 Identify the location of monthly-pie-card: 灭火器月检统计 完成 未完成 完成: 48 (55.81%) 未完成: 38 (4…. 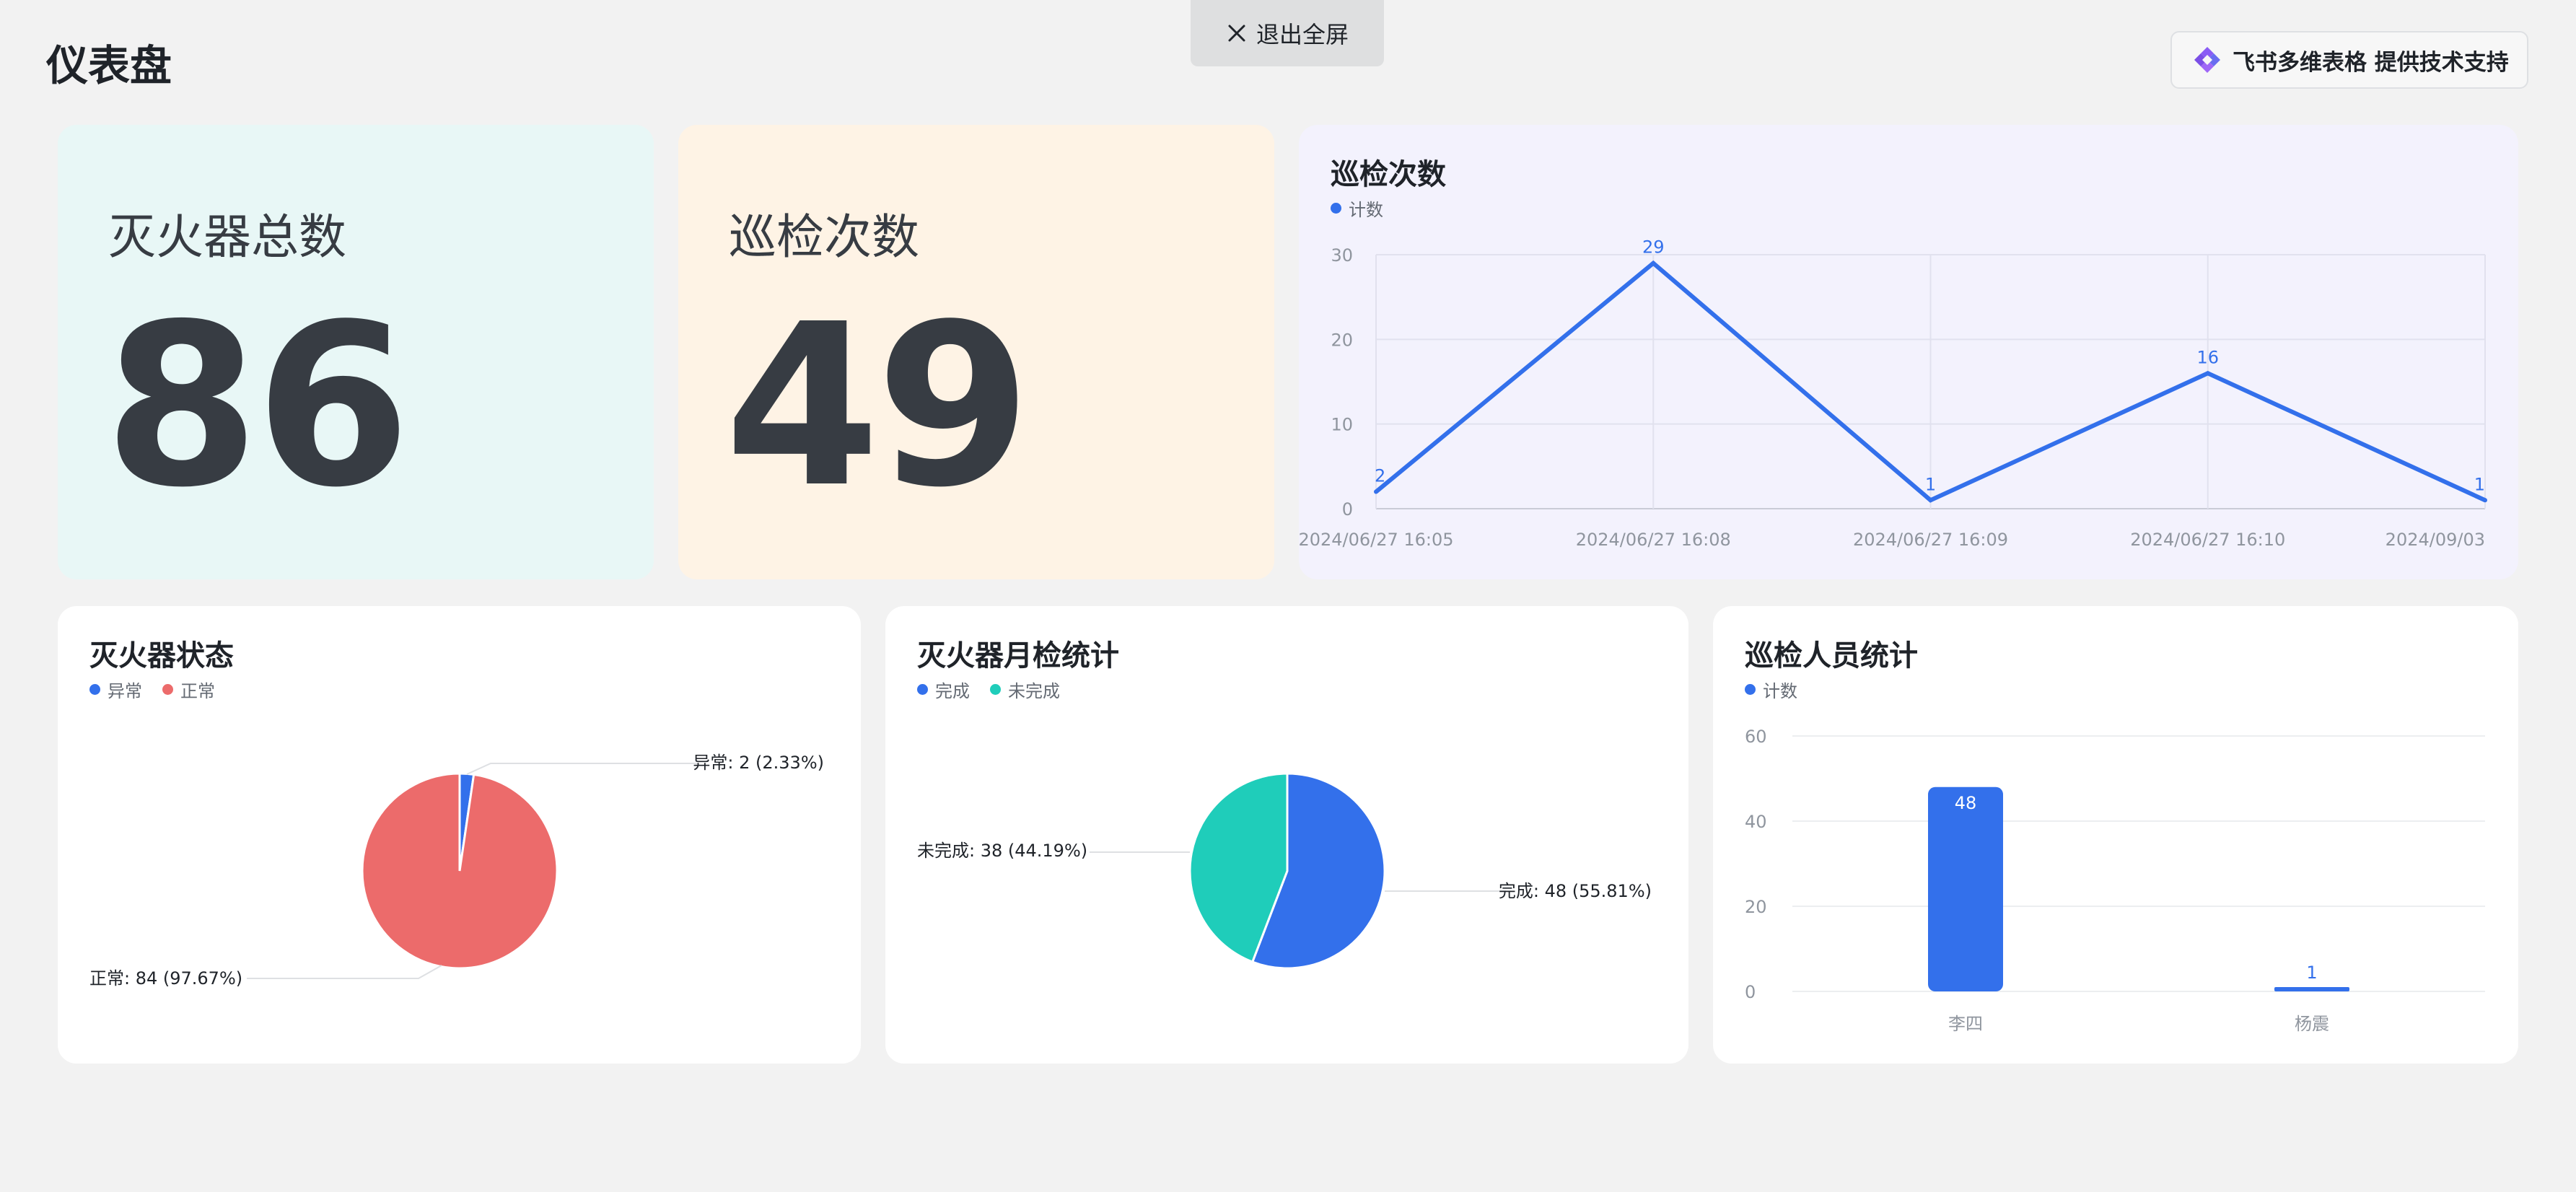
(1286, 835).